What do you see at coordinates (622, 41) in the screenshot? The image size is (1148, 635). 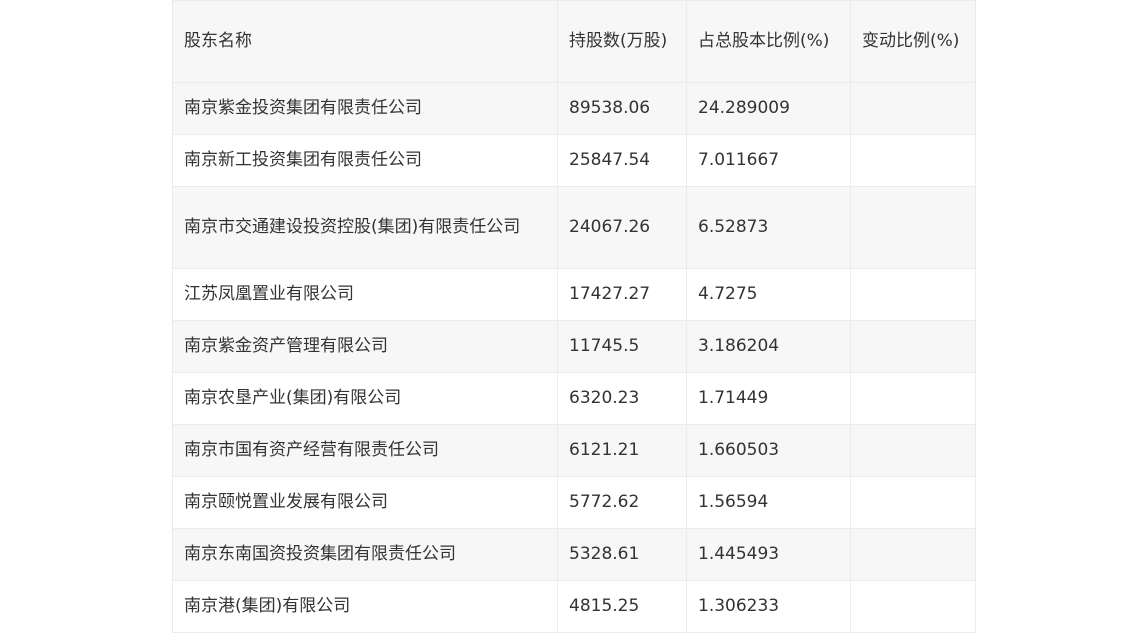 I see `header-shares: 持股数(万股)` at bounding box center [622, 41].